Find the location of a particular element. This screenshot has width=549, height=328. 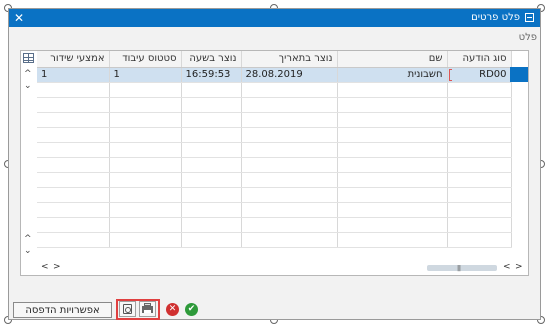

print-options-button: אפשרויות הדפסה is located at coordinates (62, 310).